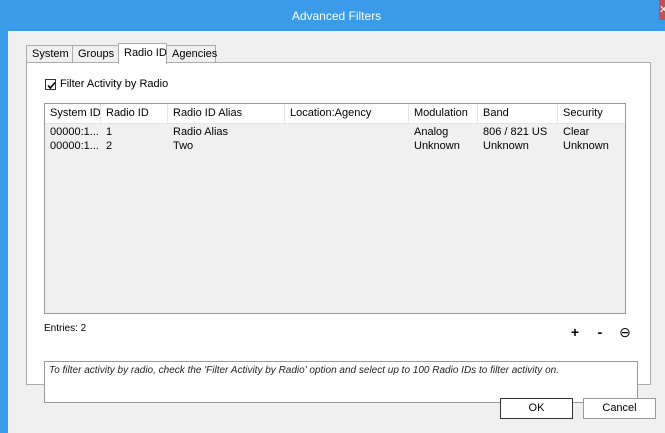 Image resolution: width=665 pixels, height=433 pixels. I want to click on column-header-radio-id: Radio ID, so click(134, 113).